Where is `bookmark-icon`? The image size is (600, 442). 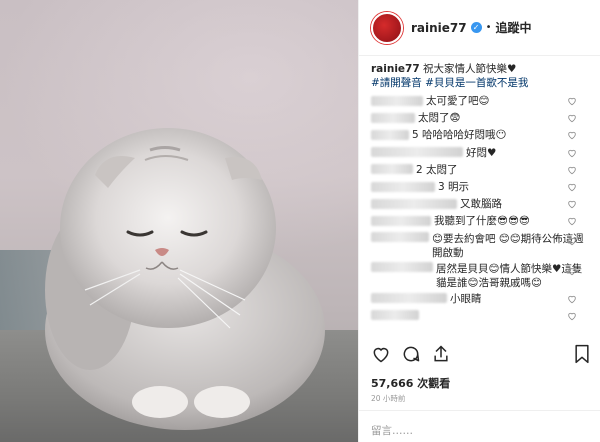
bookmark-icon is located at coordinates (582, 354).